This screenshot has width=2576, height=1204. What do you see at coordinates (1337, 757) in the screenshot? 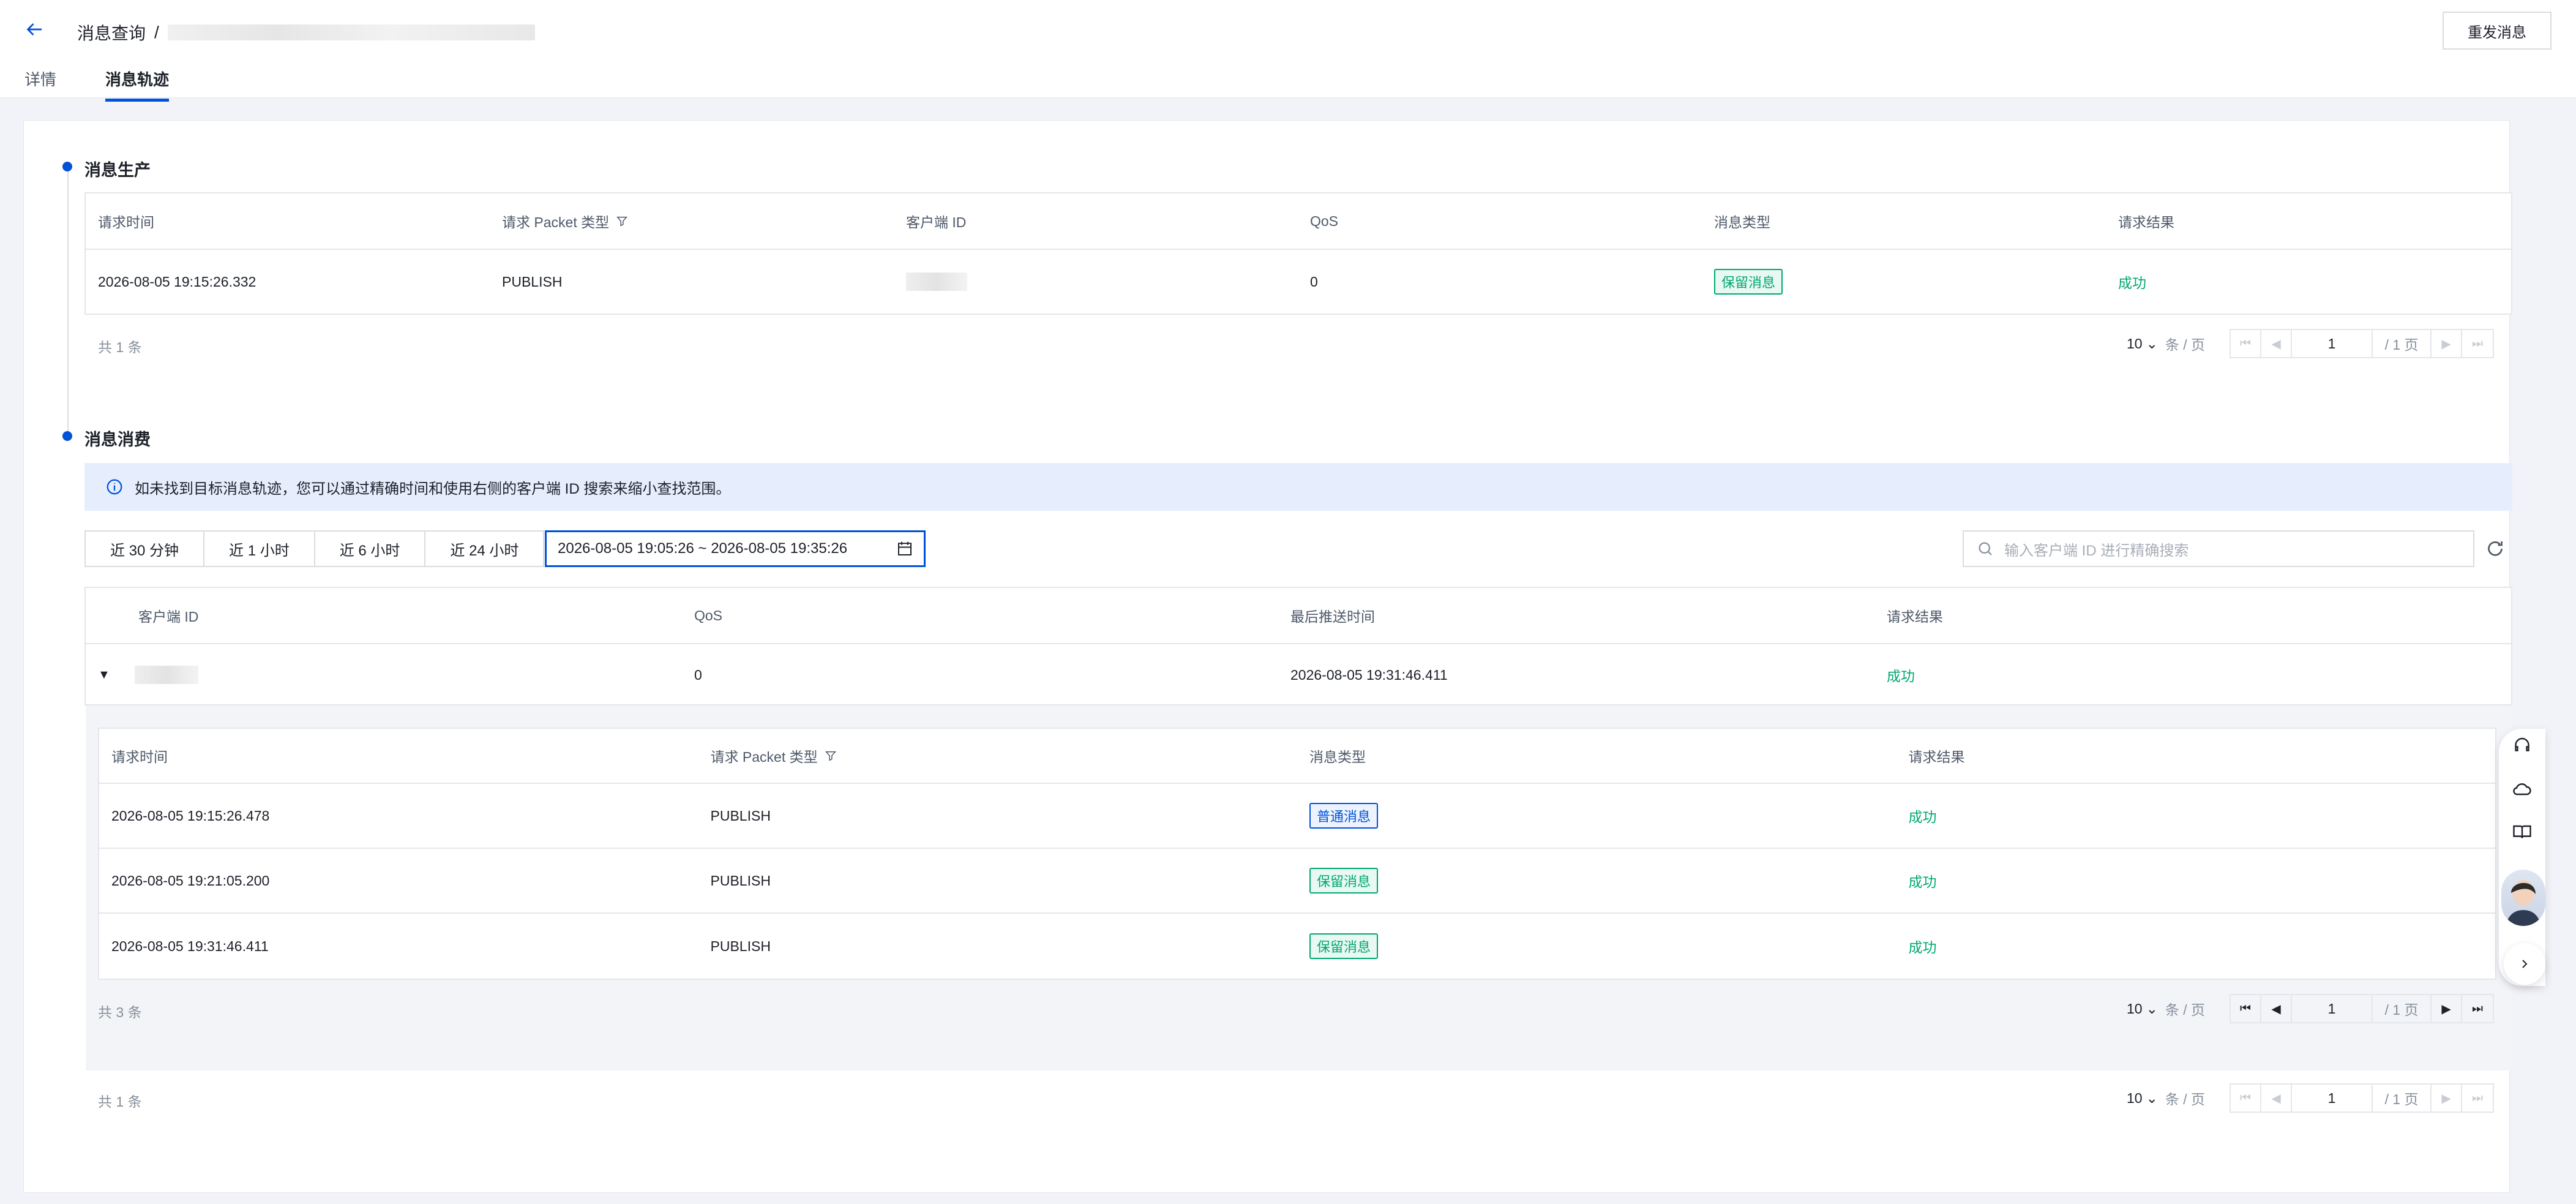
I see `col-message-type: 消息类型` at bounding box center [1337, 757].